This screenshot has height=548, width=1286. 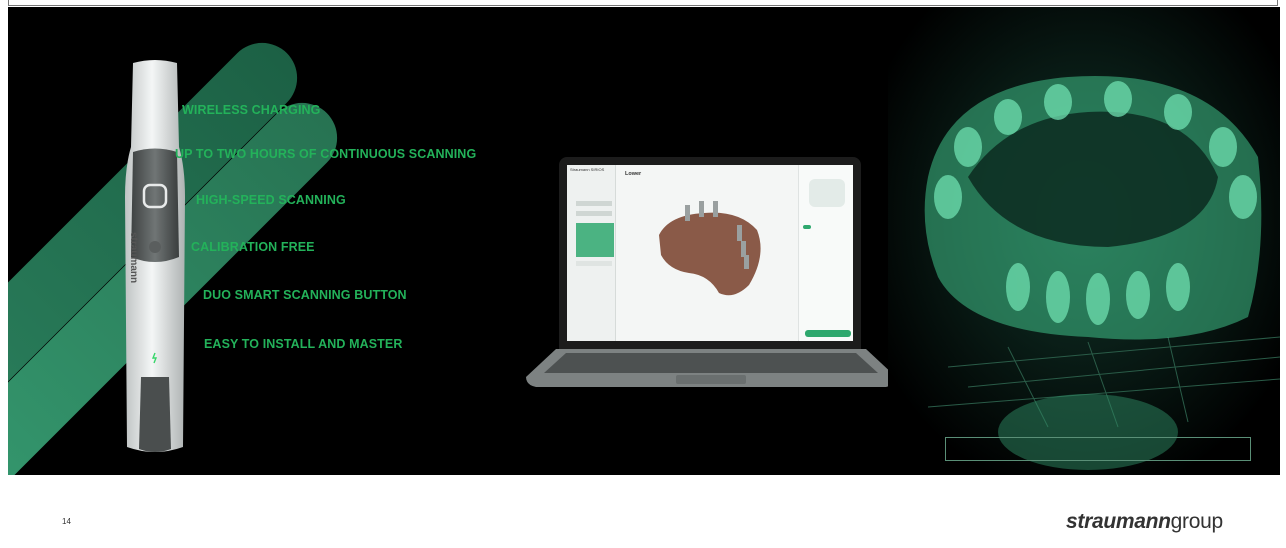 I want to click on app-title: Straumann SIRIOS, so click(x=587, y=169).